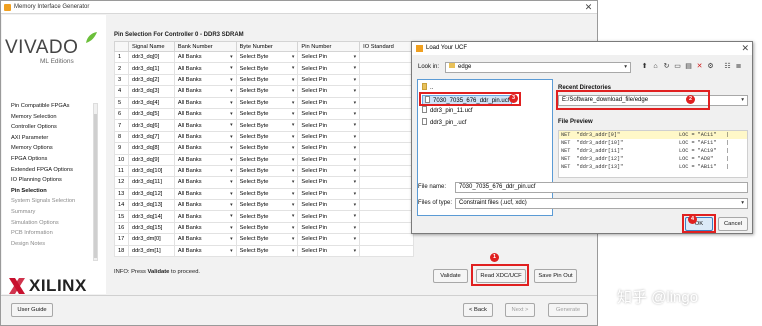  What do you see at coordinates (727, 67) in the screenshot?
I see `list-view-icon: ☷` at bounding box center [727, 67].